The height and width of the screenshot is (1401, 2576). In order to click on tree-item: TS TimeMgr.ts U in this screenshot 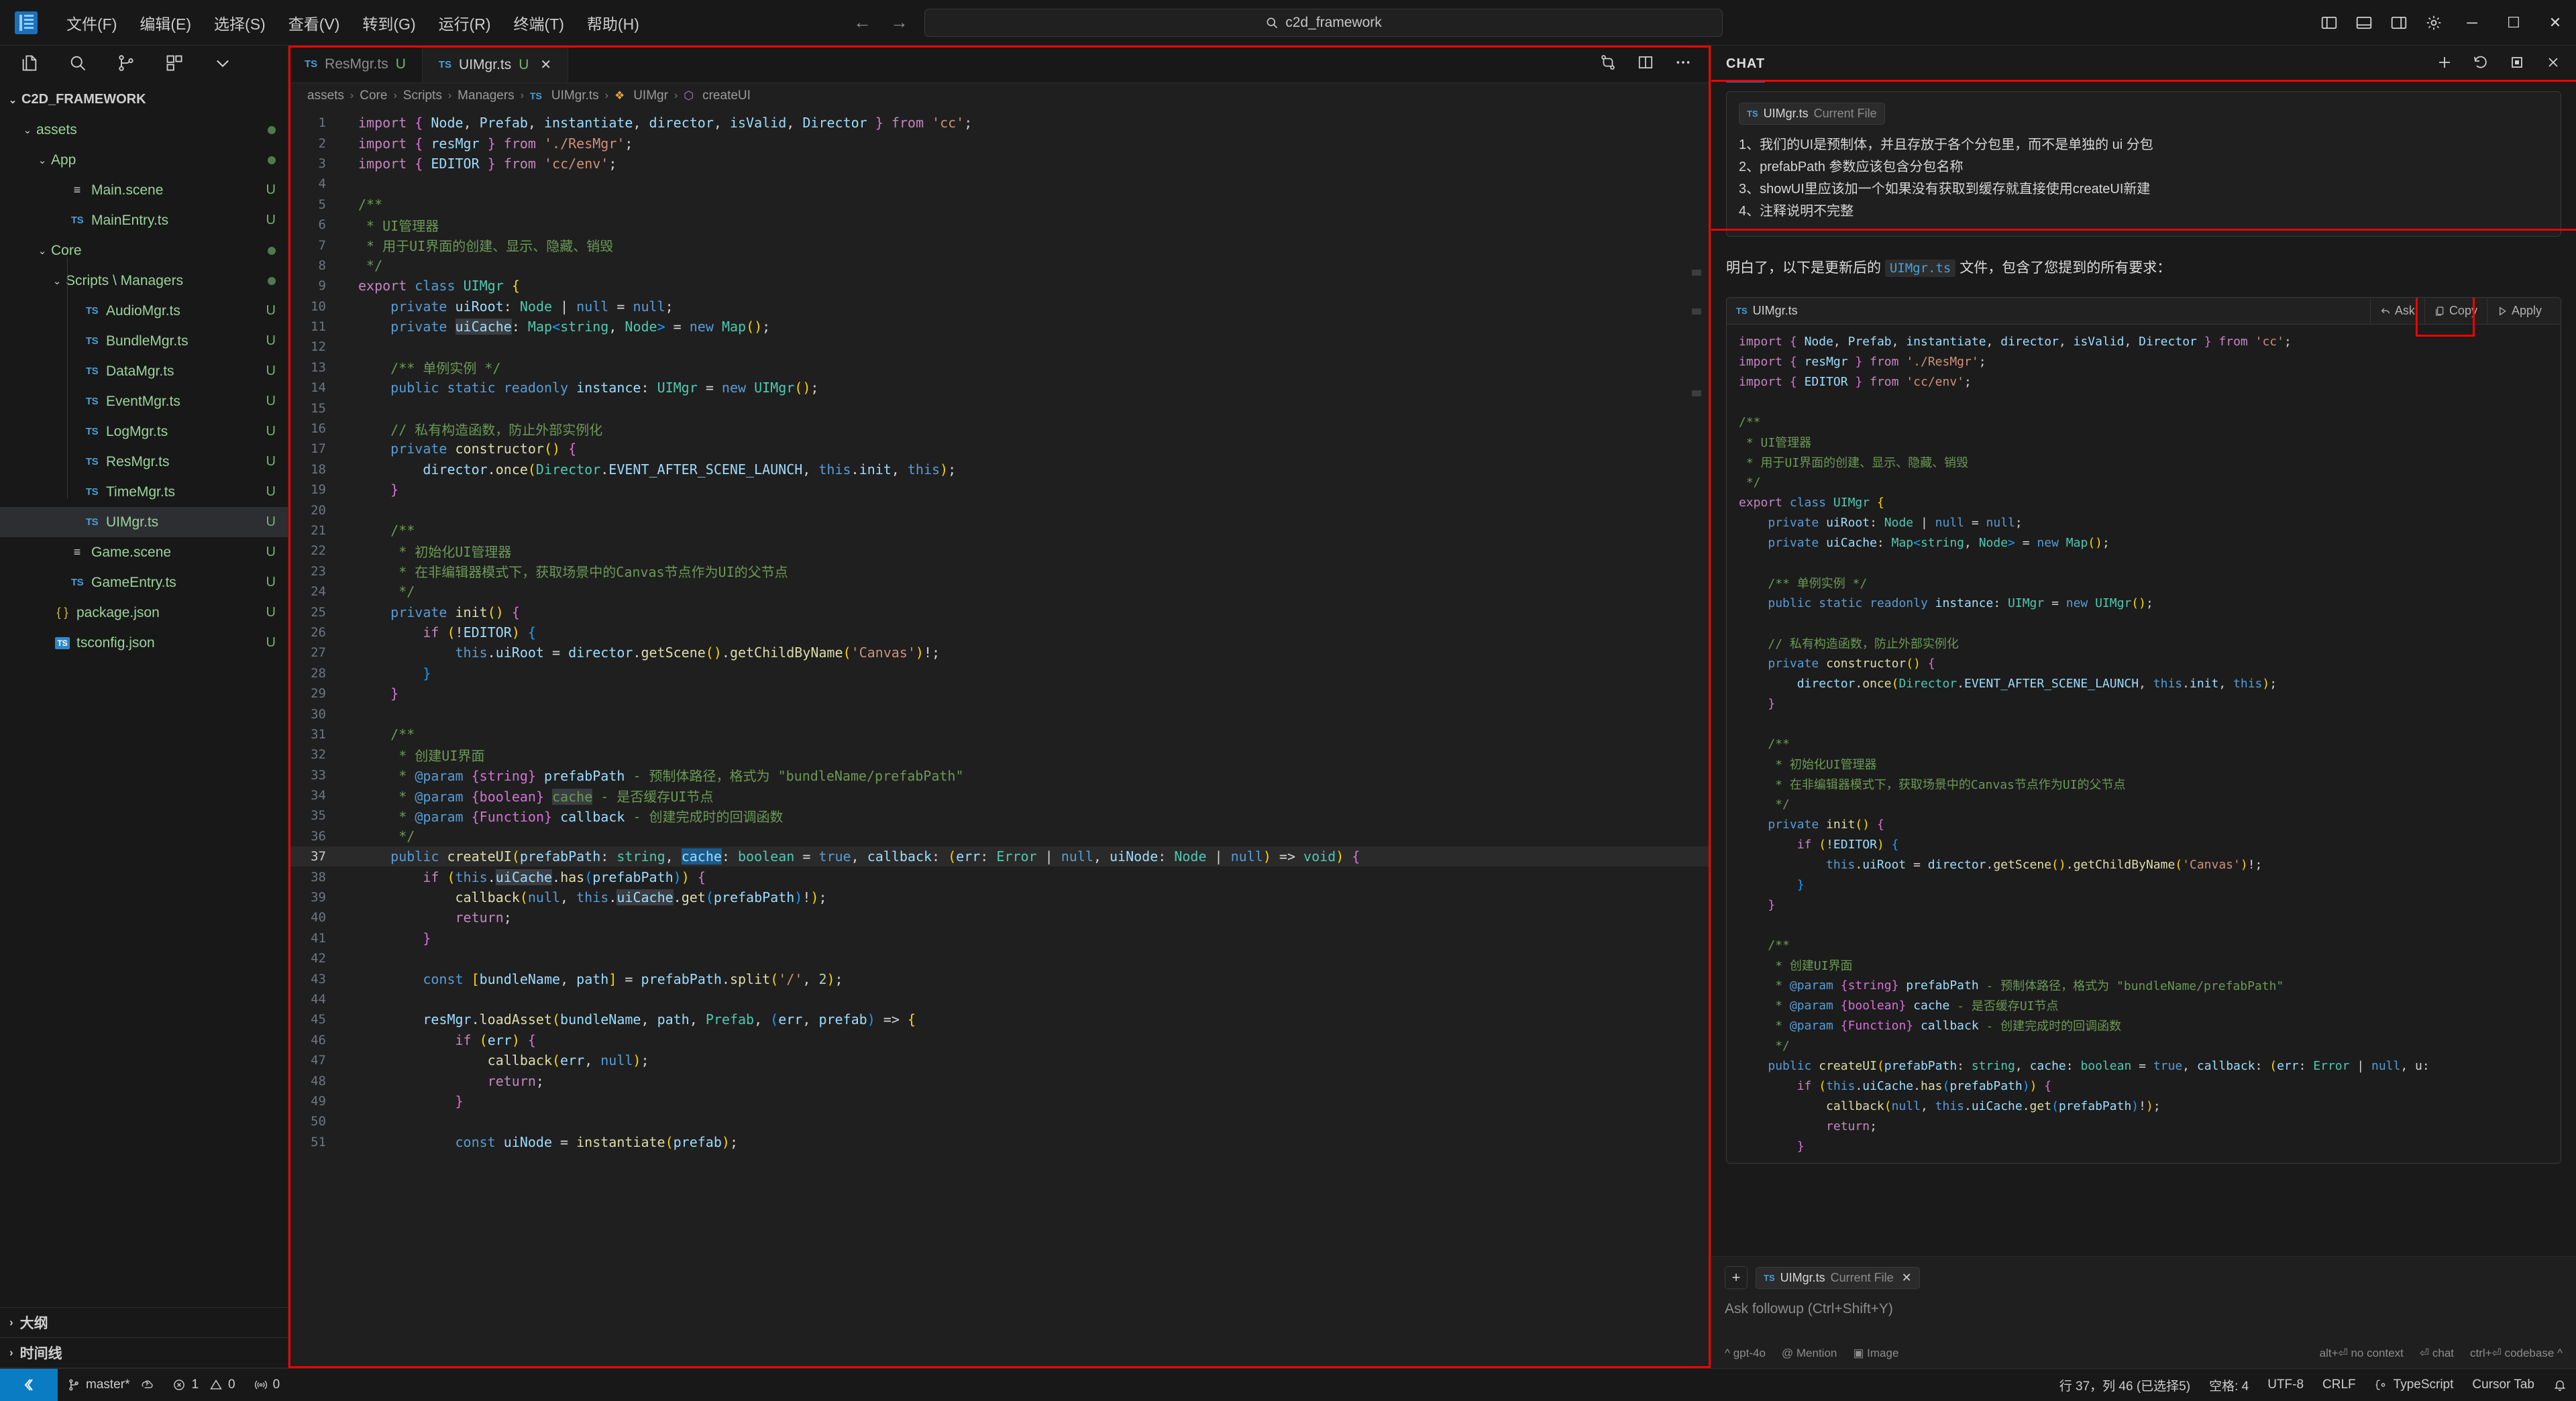, I will do `click(144, 492)`.